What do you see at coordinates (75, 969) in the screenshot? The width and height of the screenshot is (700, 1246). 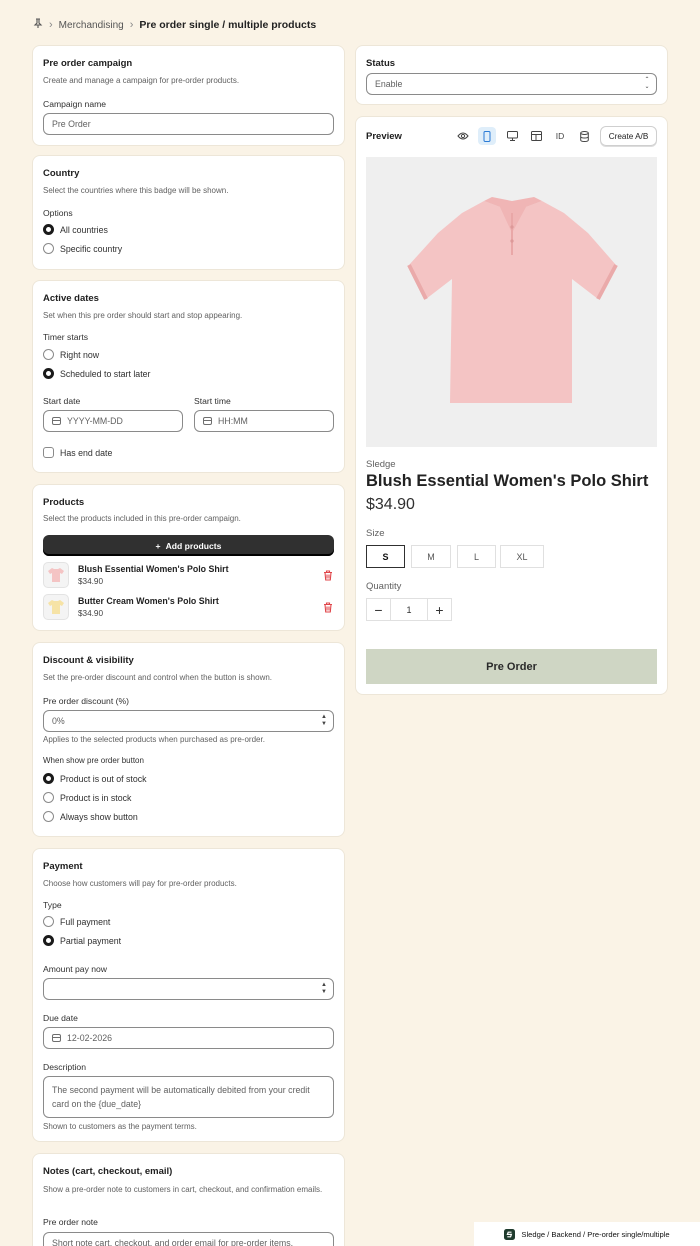 I see `amount-label: Amount pay now` at bounding box center [75, 969].